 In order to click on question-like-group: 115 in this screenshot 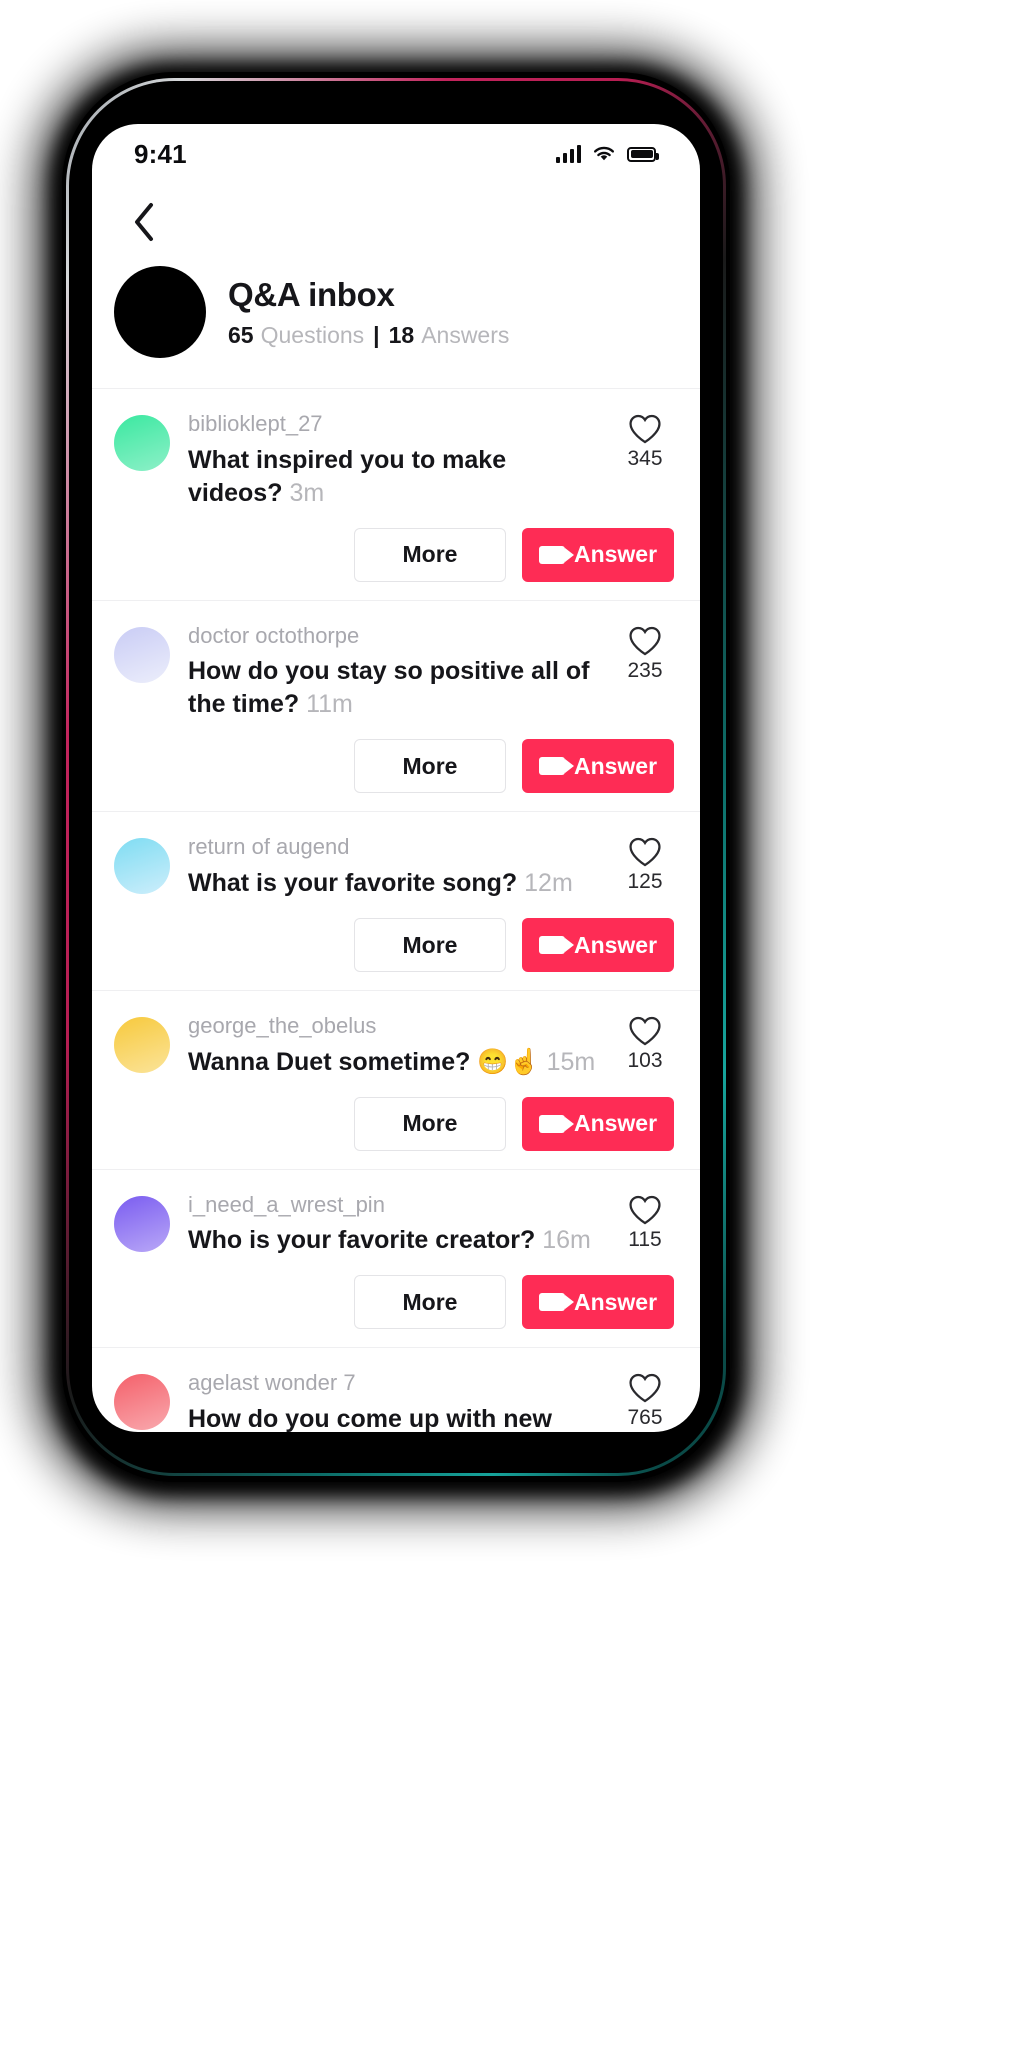, I will do `click(645, 1224)`.